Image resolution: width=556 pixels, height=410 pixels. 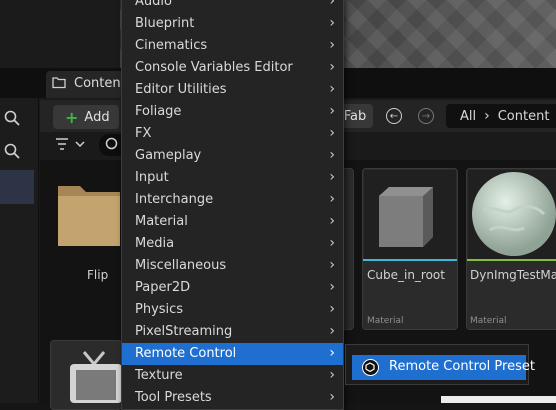 What do you see at coordinates (232, 90) in the screenshot?
I see `menu-item-editor-utilities: Editor Utilities ›` at bounding box center [232, 90].